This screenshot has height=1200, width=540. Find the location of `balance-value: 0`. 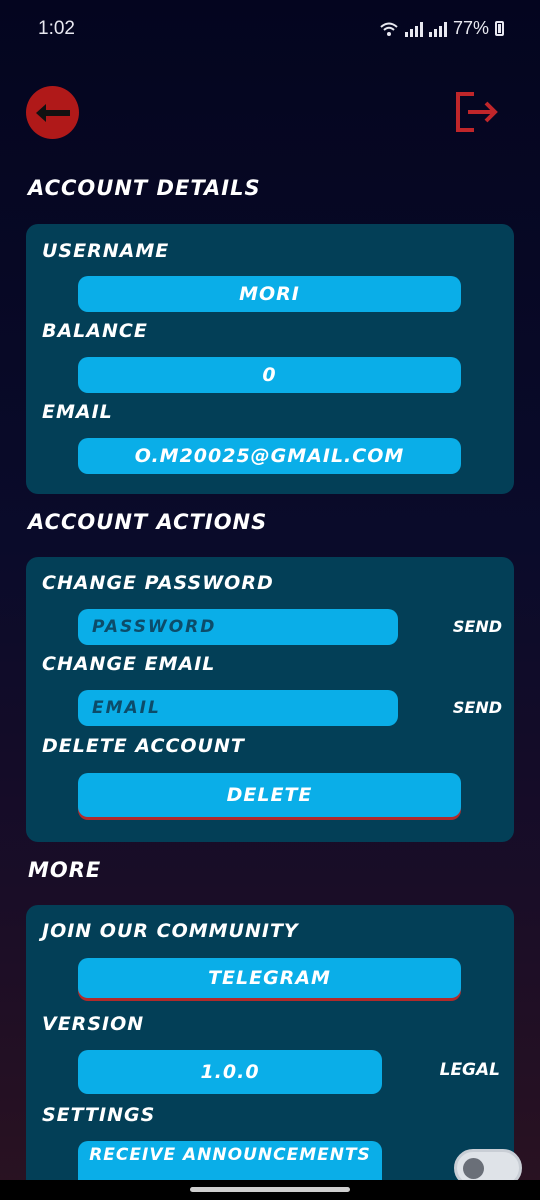

balance-value: 0 is located at coordinates (269, 375).